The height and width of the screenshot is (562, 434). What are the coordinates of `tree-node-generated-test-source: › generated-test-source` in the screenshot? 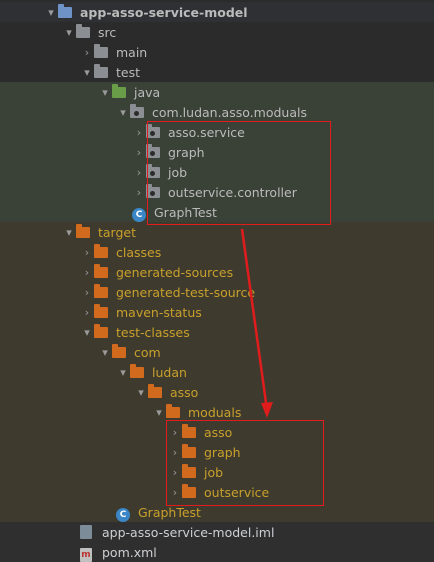 It's located at (217, 292).